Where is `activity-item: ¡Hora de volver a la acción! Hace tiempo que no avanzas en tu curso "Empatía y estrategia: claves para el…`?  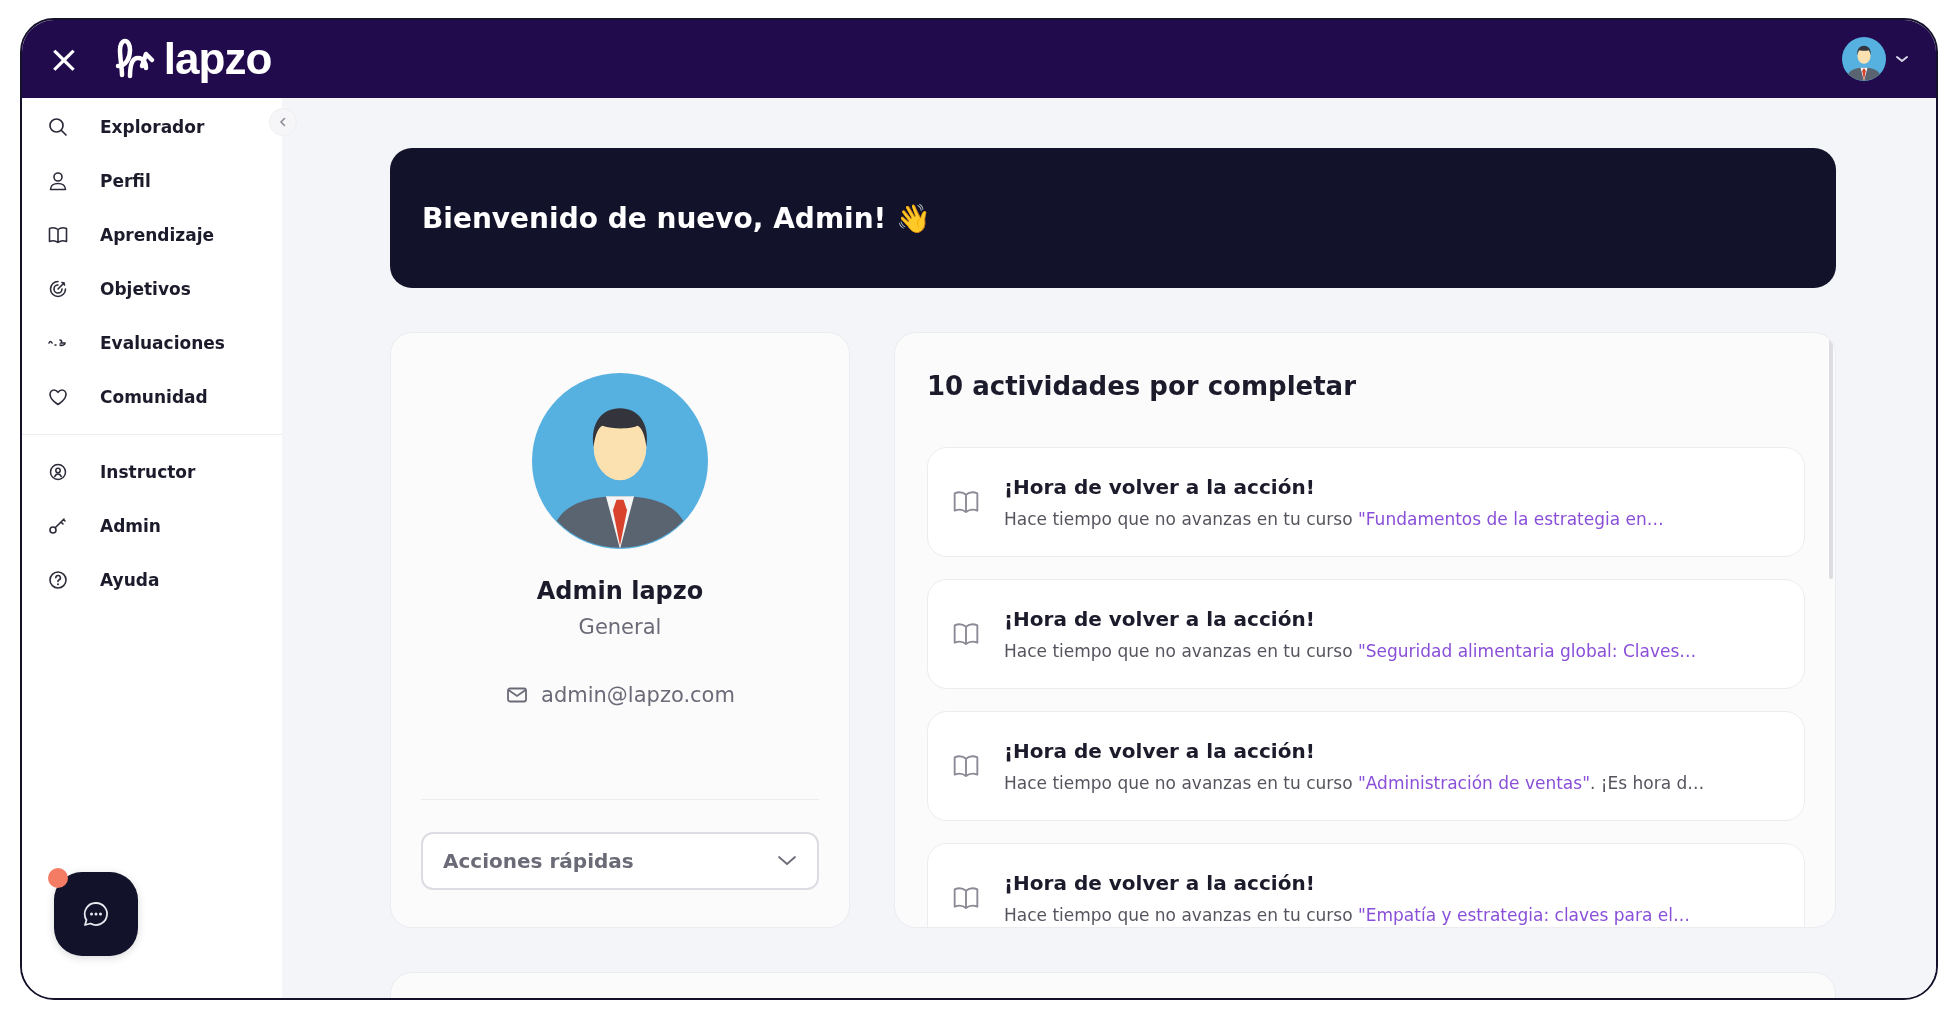 activity-item: ¡Hora de volver a la acción! Hace tiempo que no avanzas en tu curso "Empatía y estrategia: claves para el… is located at coordinates (1366, 885).